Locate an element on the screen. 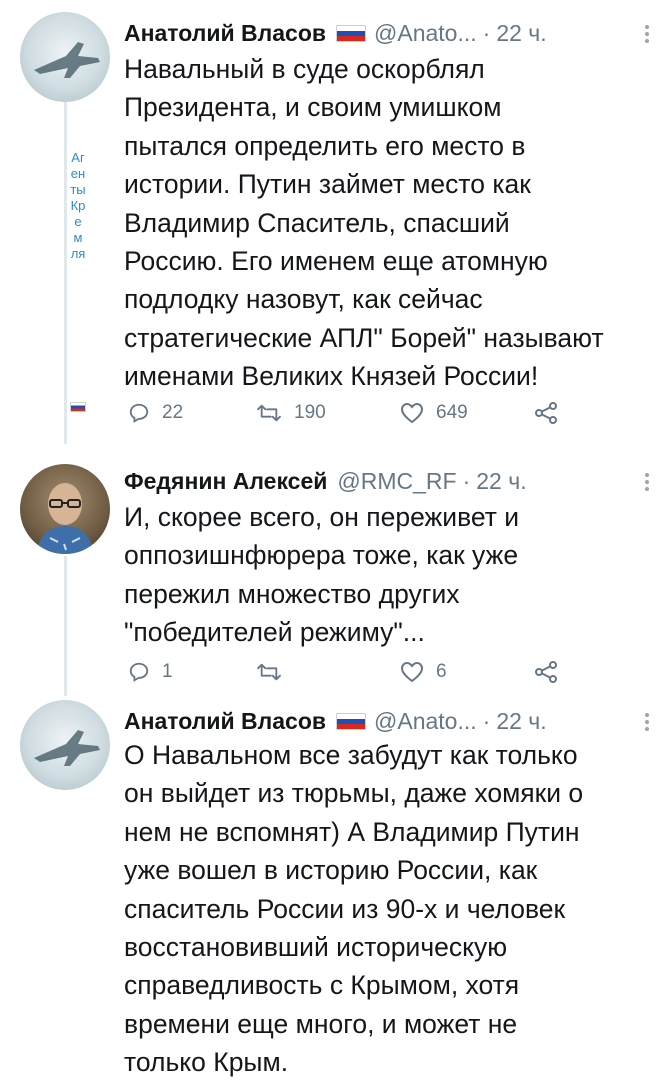 The width and height of the screenshot is (670, 1082). author-name: Федянин Алексей is located at coordinates (225, 481).